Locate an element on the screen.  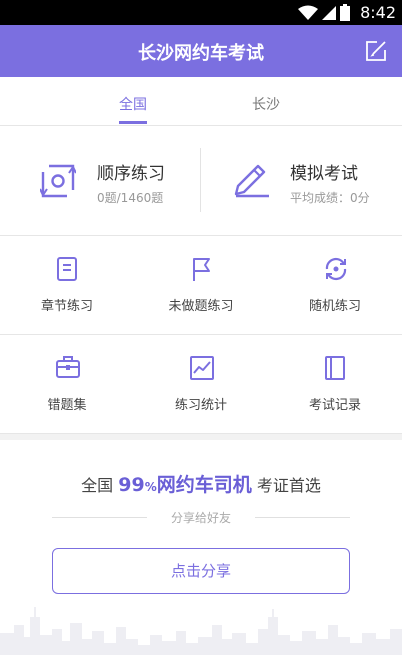
wifi-icon is located at coordinates (308, 12).